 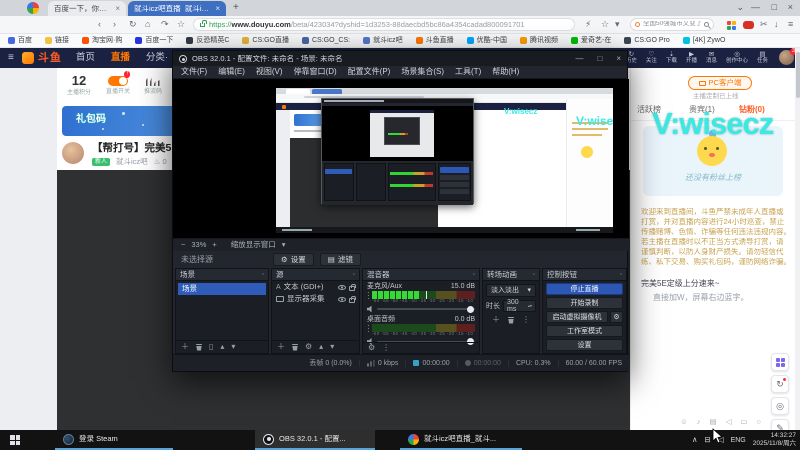 What do you see at coordinates (738, 440) in the screenshot?
I see `input-language: ENG` at bounding box center [738, 440].